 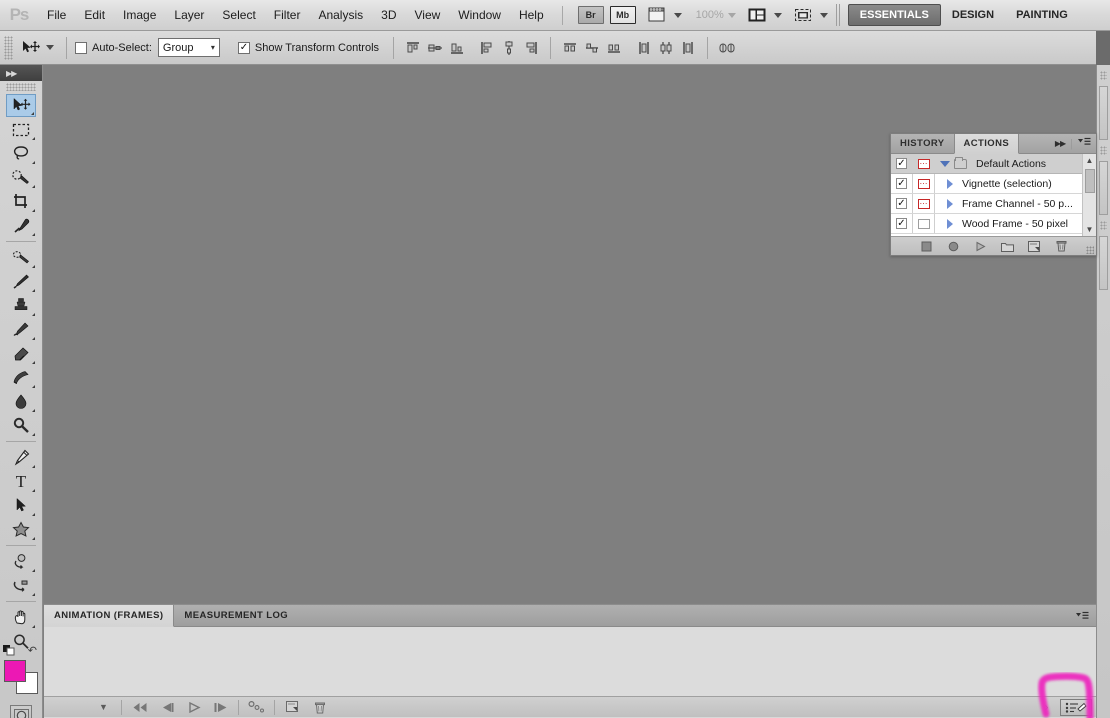 I want to click on align-right-edges-icon, so click(x=531, y=48).